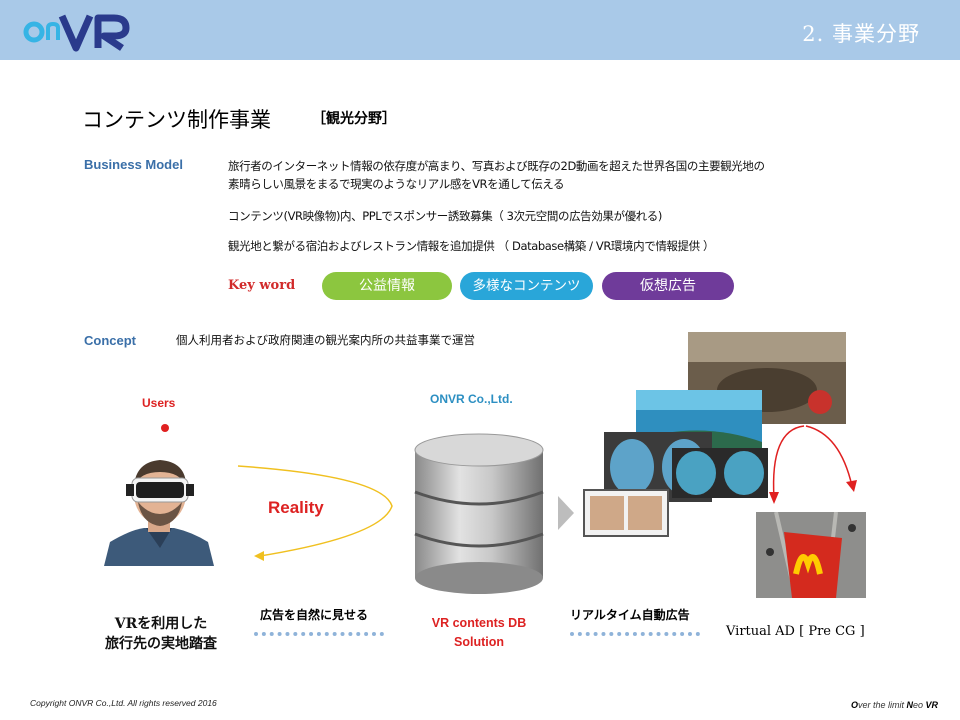 The height and width of the screenshot is (720, 960). Describe the element at coordinates (919, 705) in the screenshot. I see `tagline-part: eo` at that location.